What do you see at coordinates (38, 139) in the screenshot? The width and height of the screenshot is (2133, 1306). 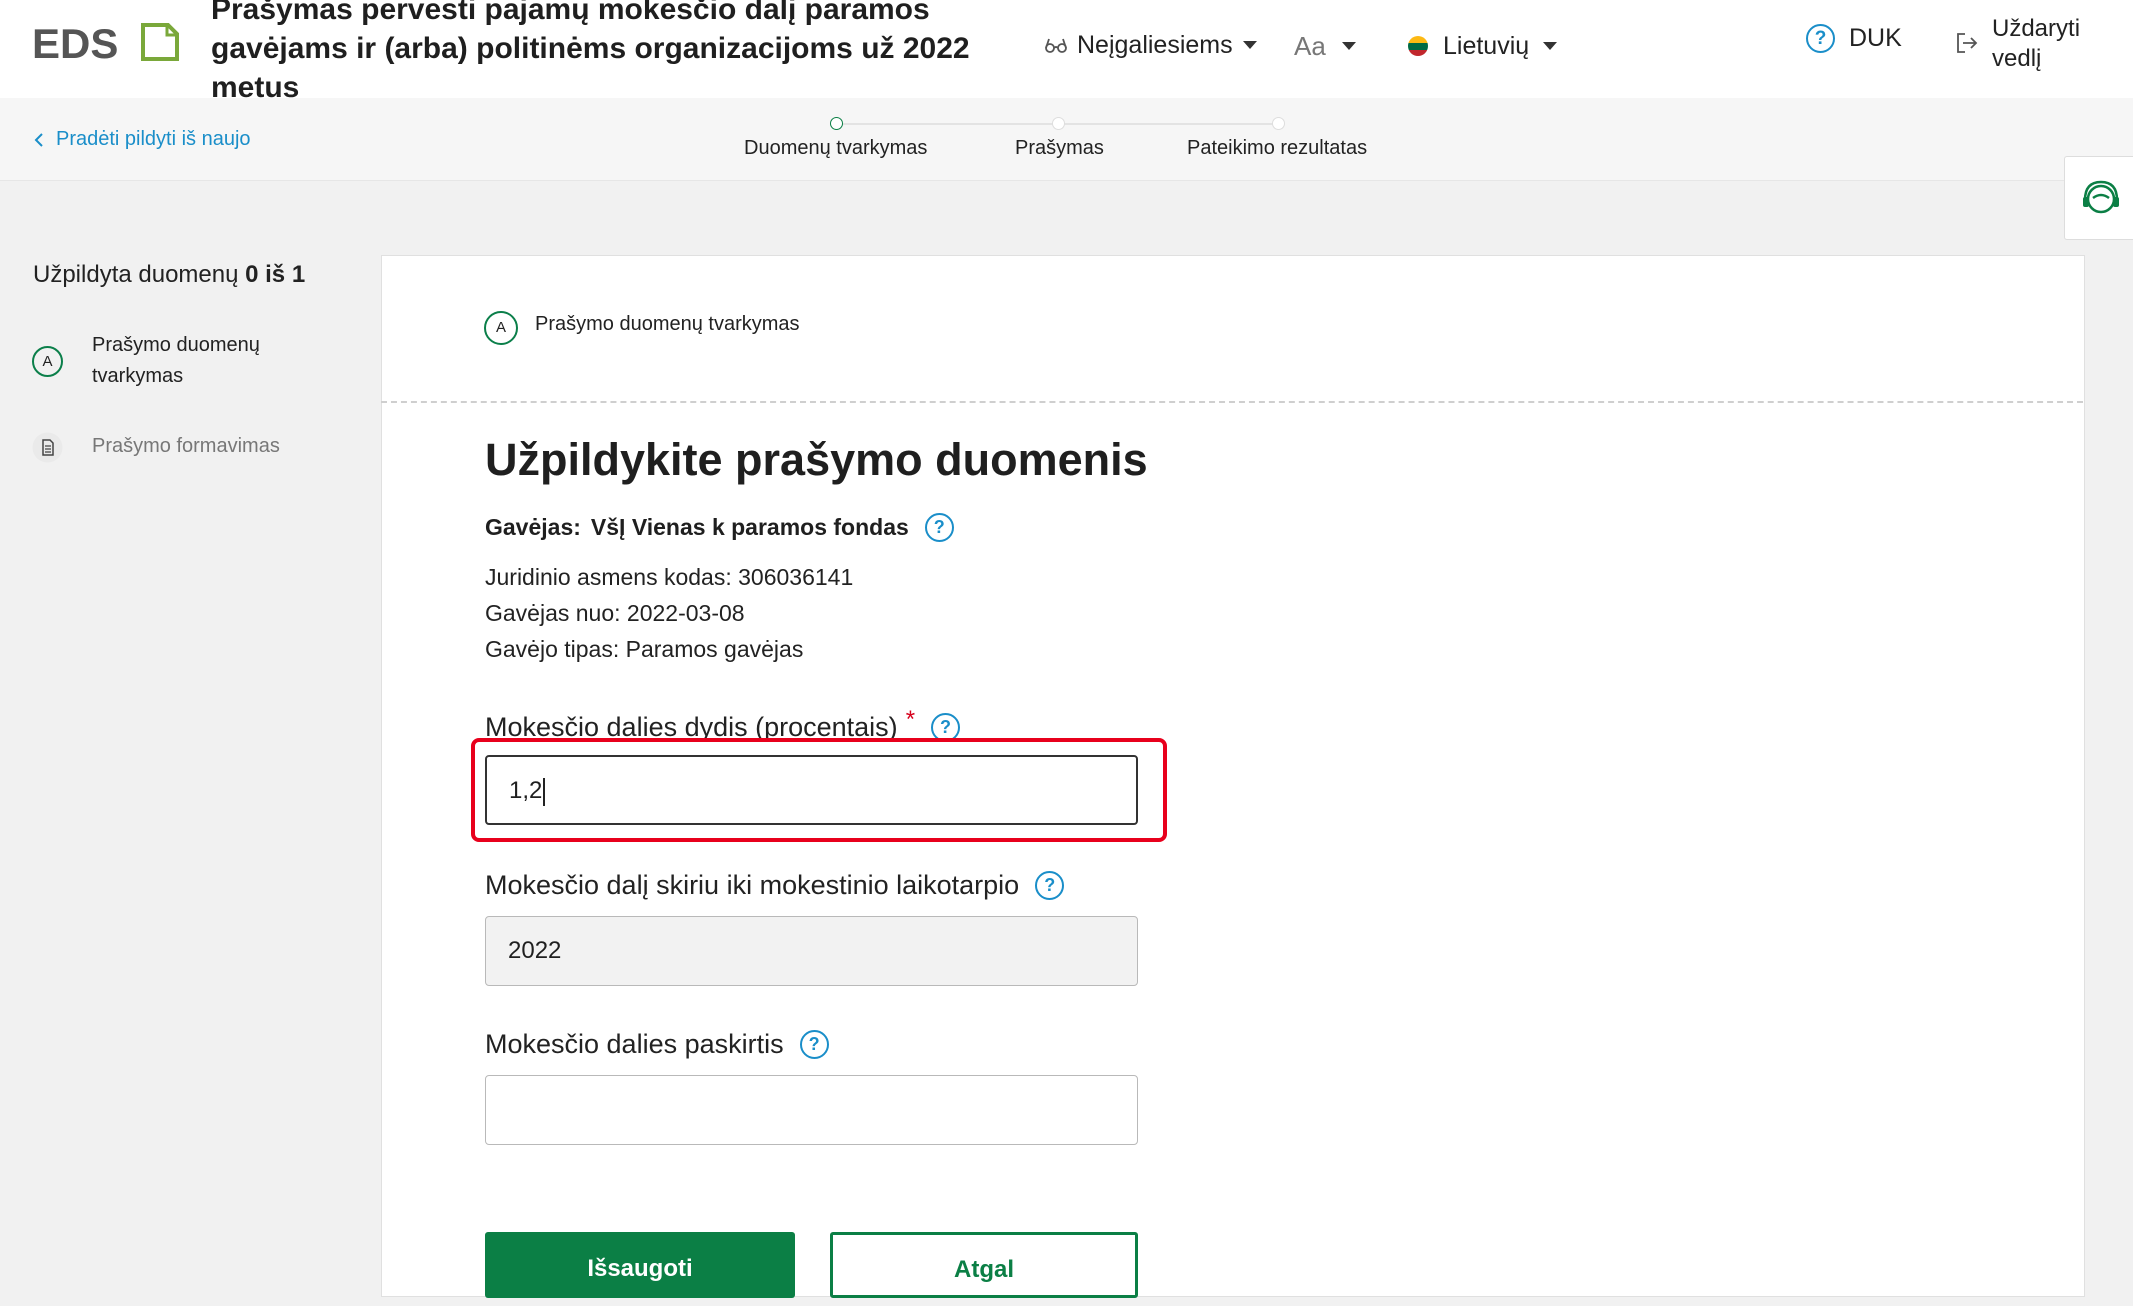 I see `chevron-left-icon` at bounding box center [38, 139].